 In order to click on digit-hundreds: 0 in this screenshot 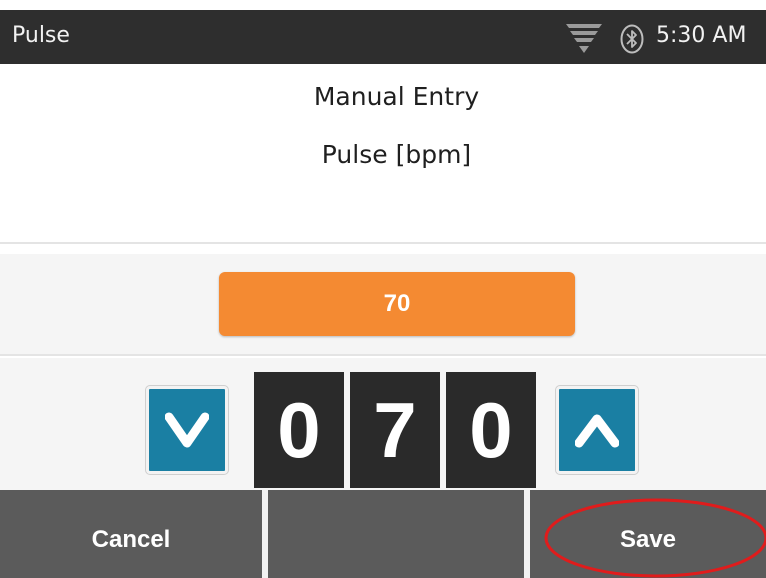, I will do `click(299, 430)`.